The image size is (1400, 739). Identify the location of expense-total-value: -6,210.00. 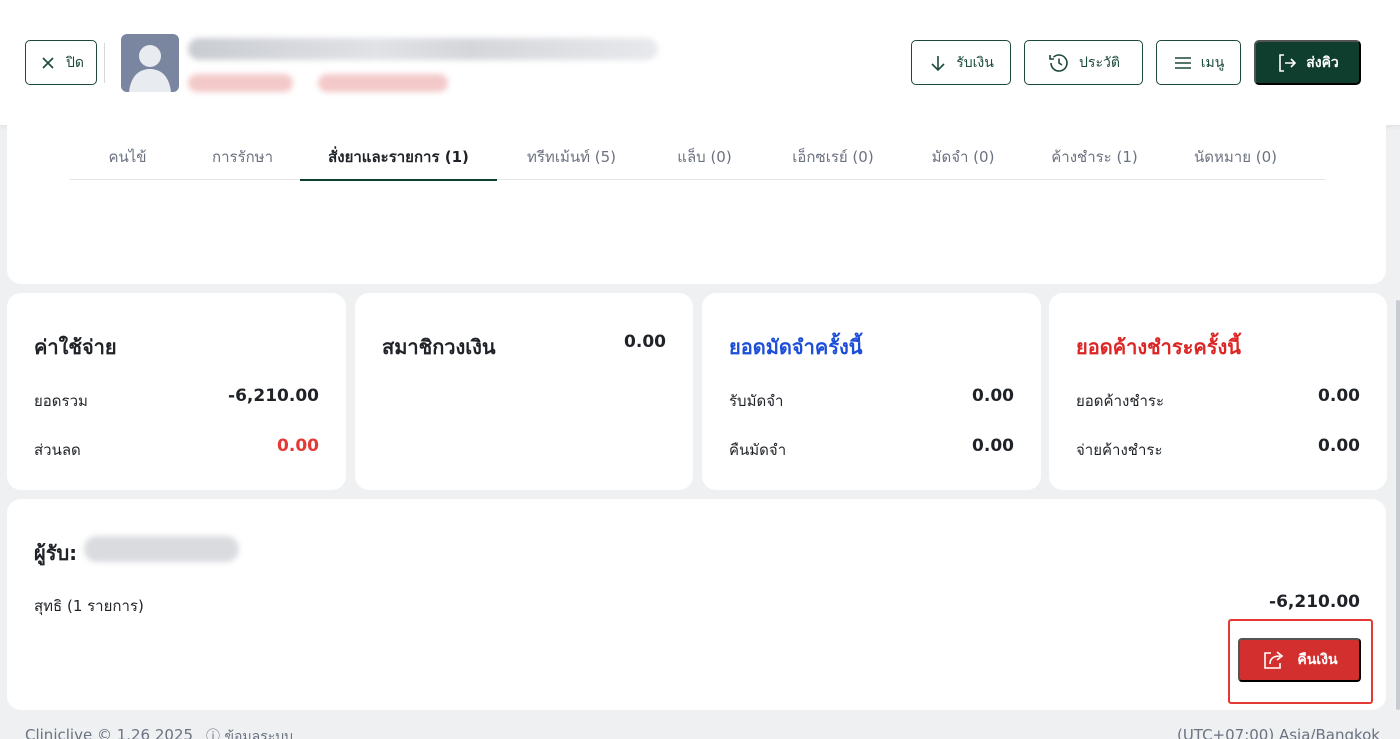
(273, 396).